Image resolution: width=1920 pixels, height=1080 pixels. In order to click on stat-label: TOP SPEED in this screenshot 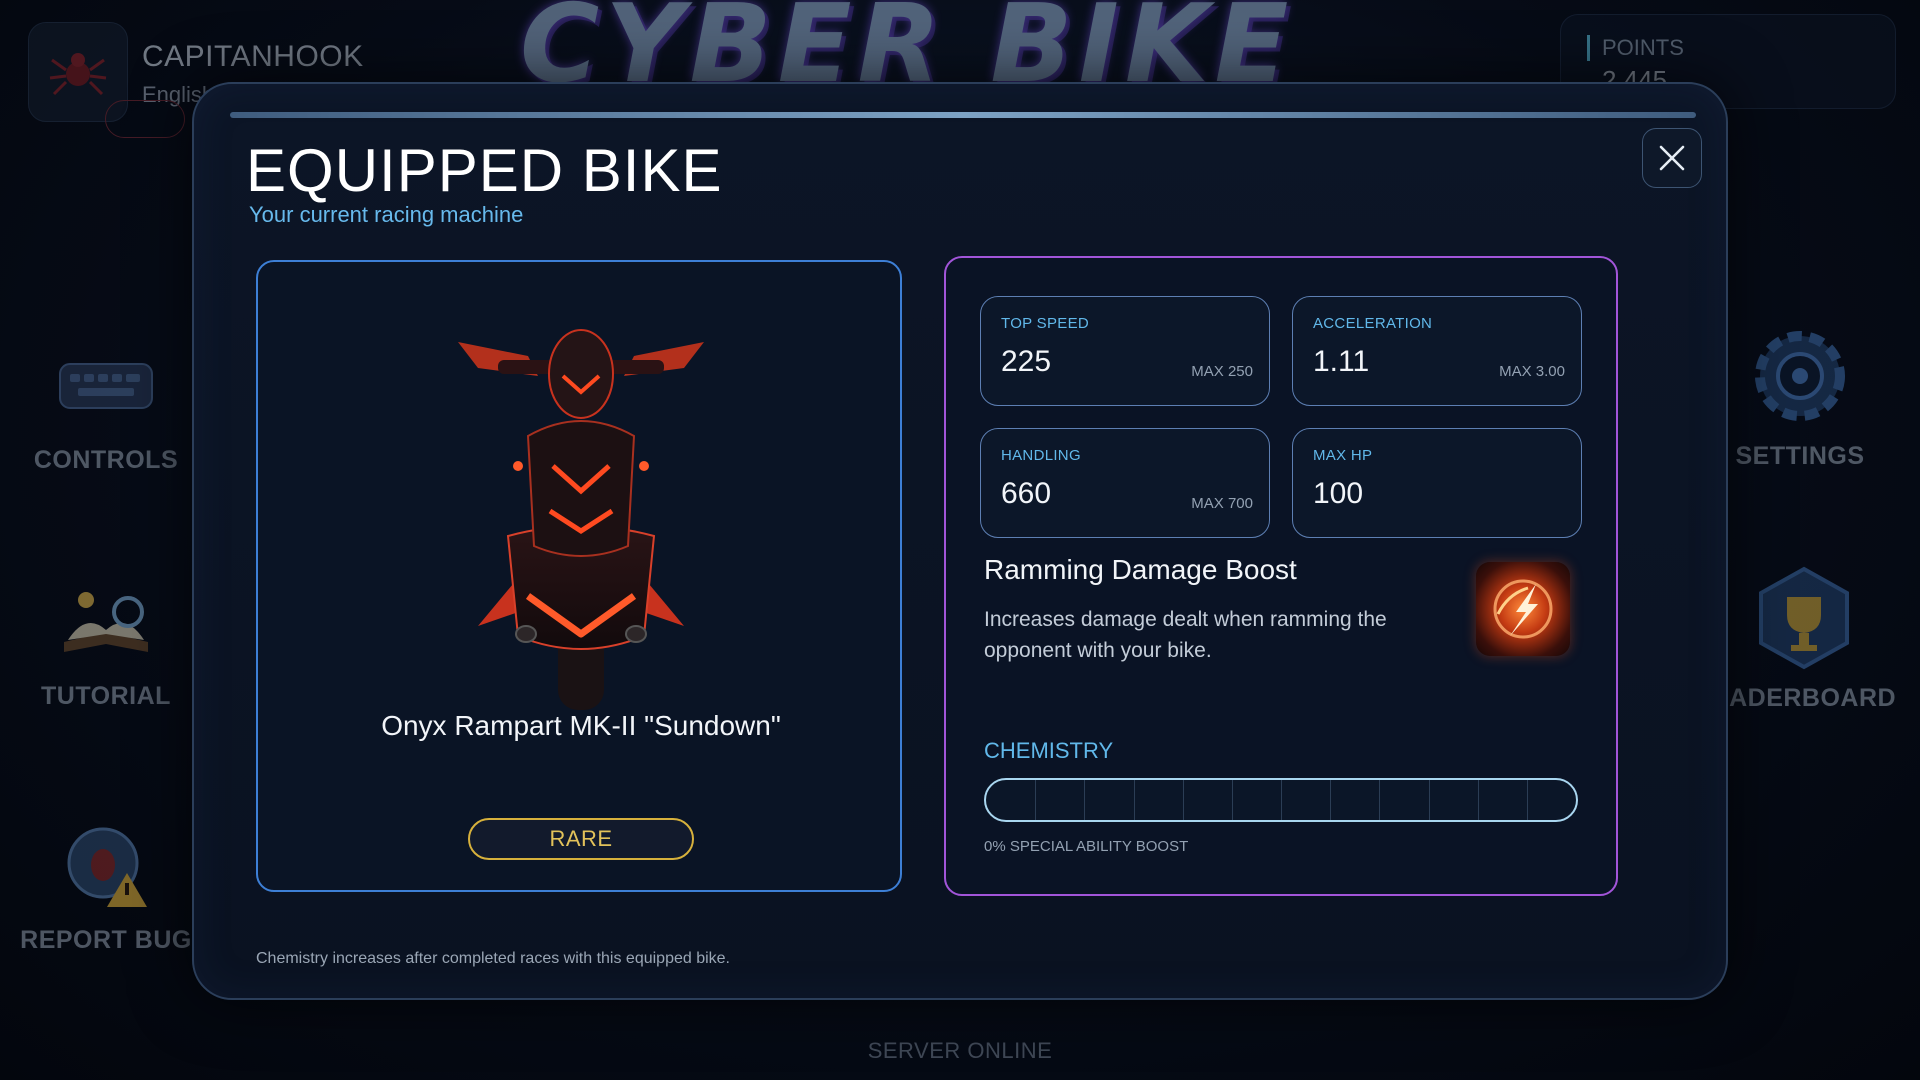, I will do `click(1045, 323)`.